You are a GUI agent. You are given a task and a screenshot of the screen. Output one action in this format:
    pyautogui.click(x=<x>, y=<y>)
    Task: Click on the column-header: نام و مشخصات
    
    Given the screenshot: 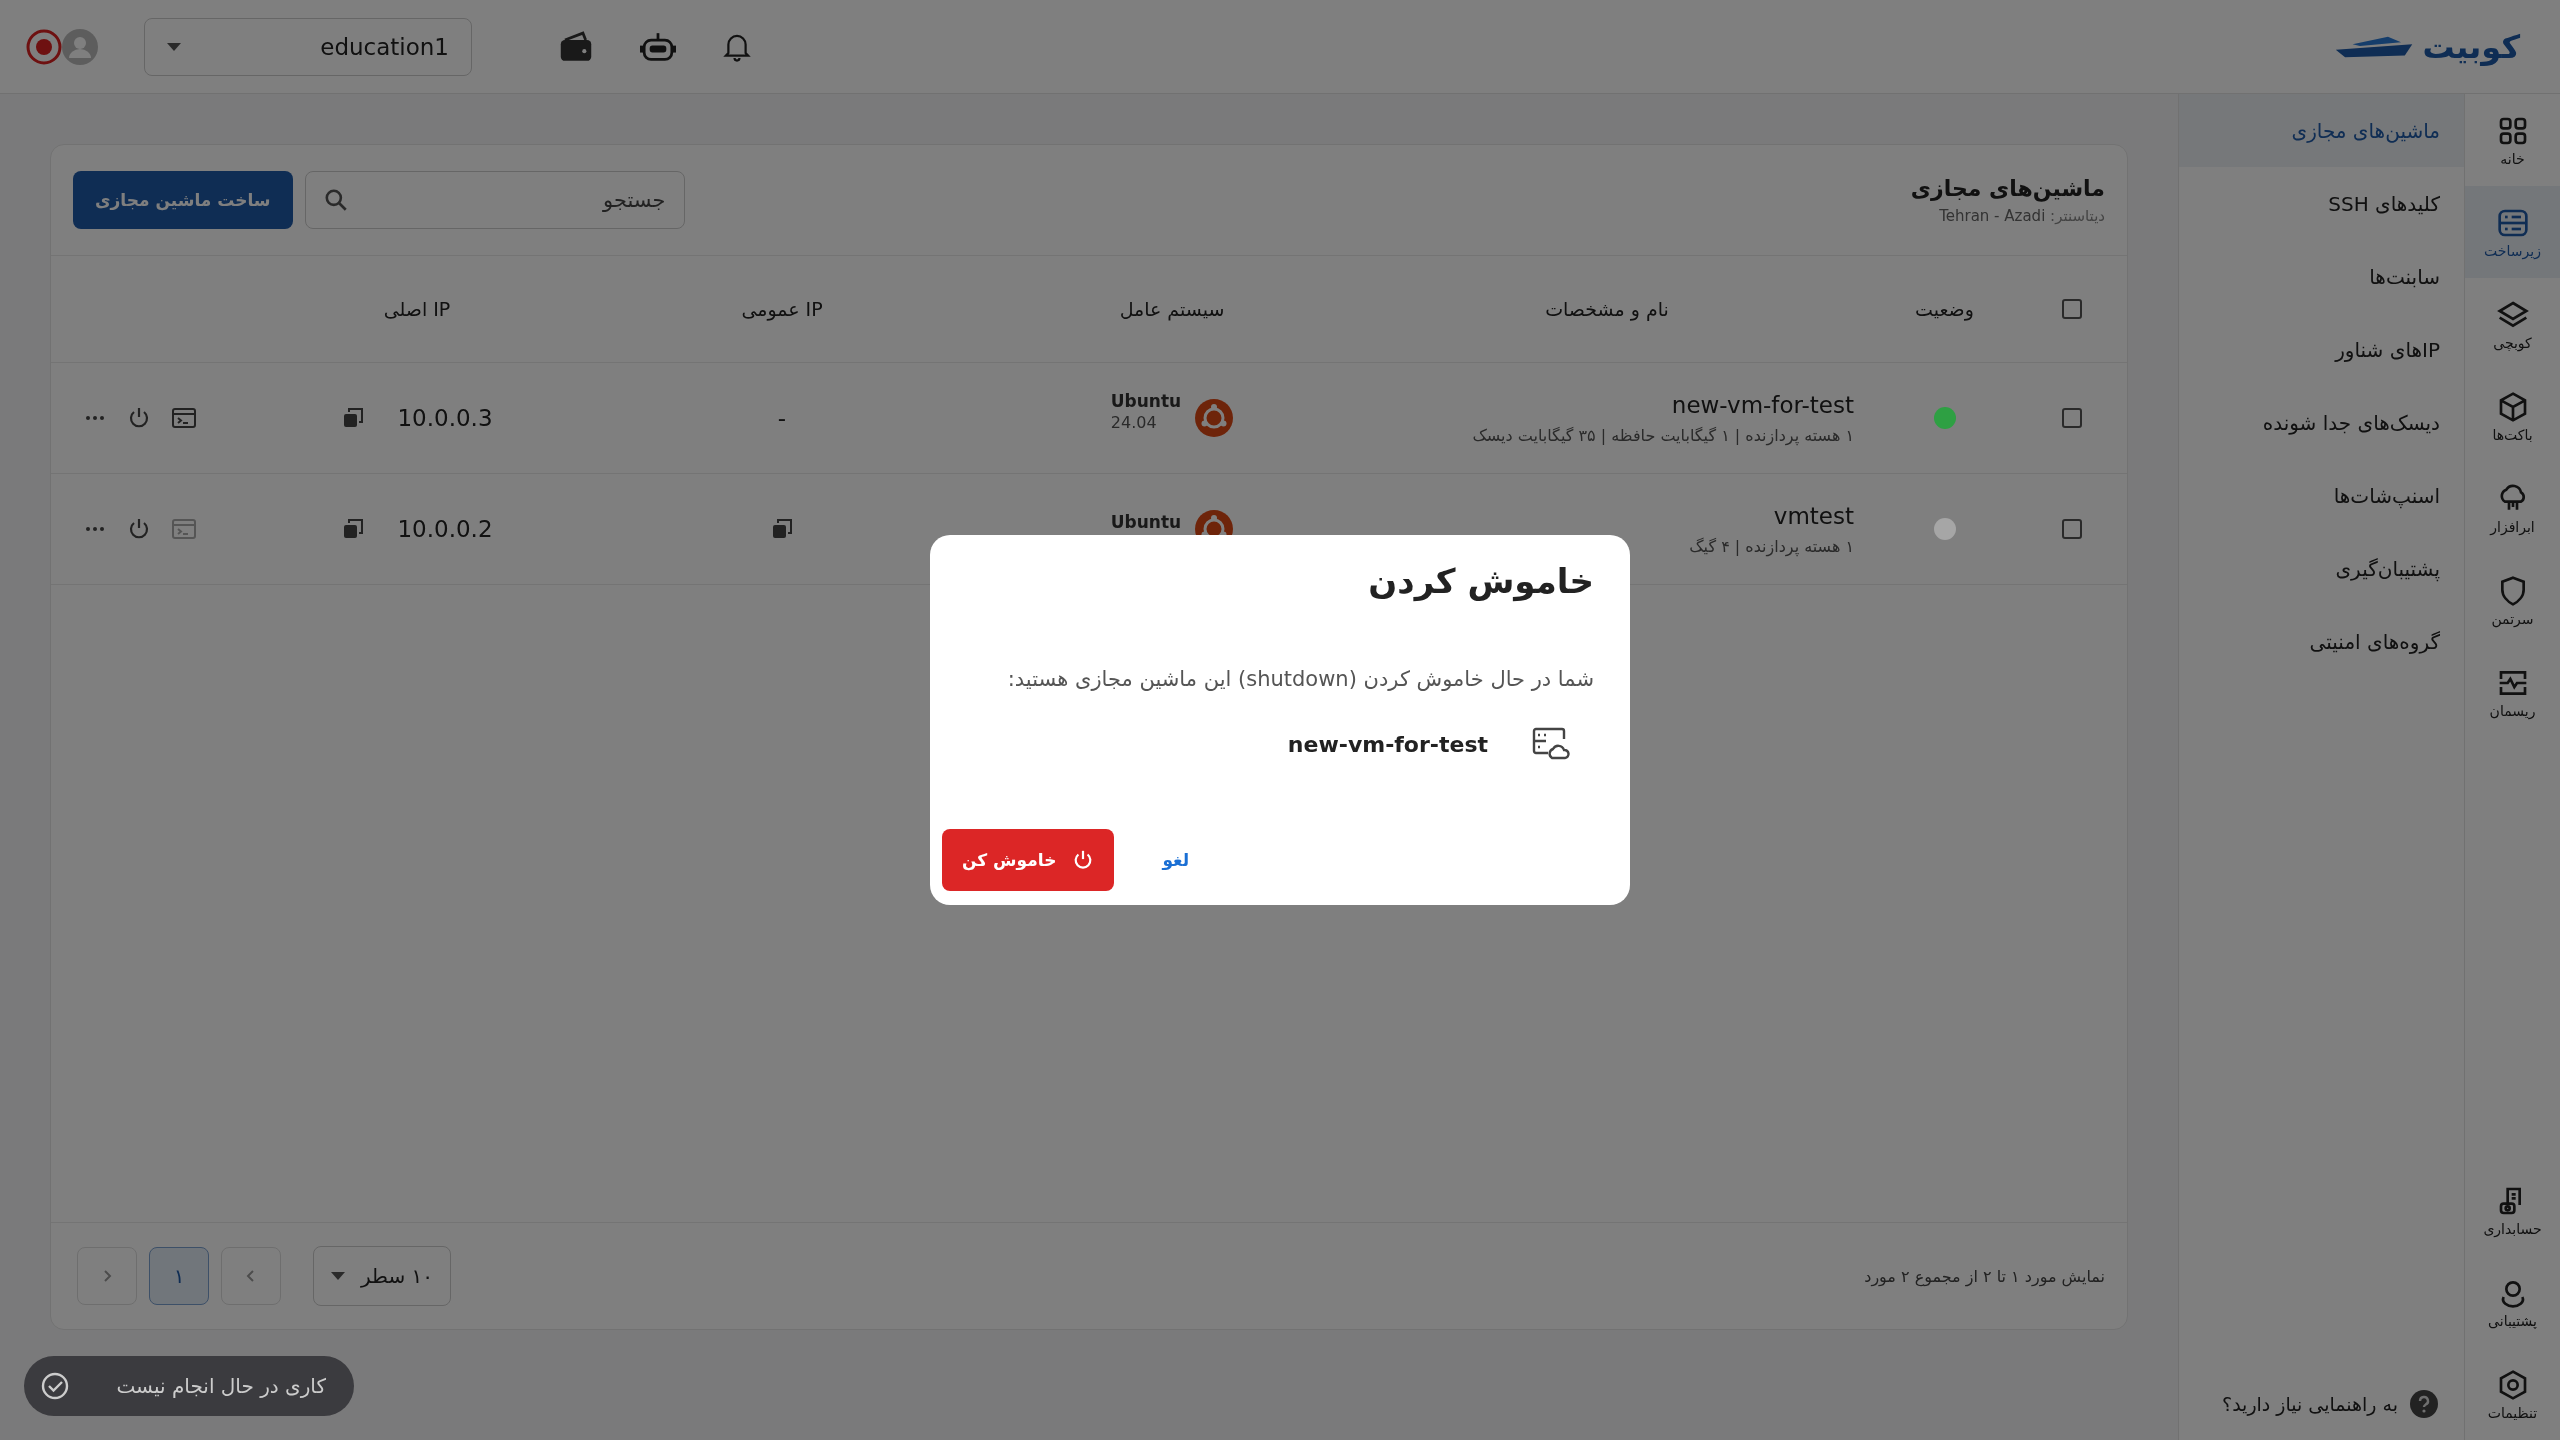 What is the action you would take?
    pyautogui.click(x=1607, y=310)
    